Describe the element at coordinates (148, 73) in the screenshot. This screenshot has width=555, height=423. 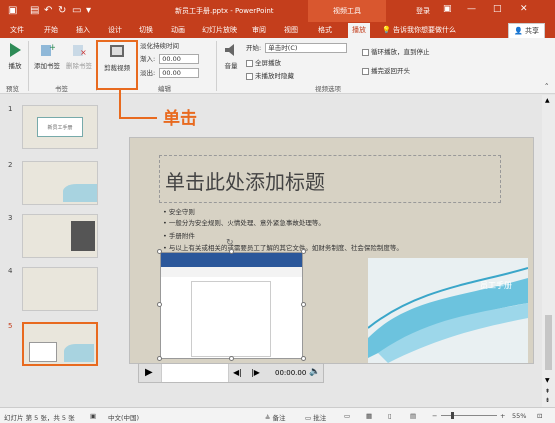
I see `fade-out-label: 淡出:` at that location.